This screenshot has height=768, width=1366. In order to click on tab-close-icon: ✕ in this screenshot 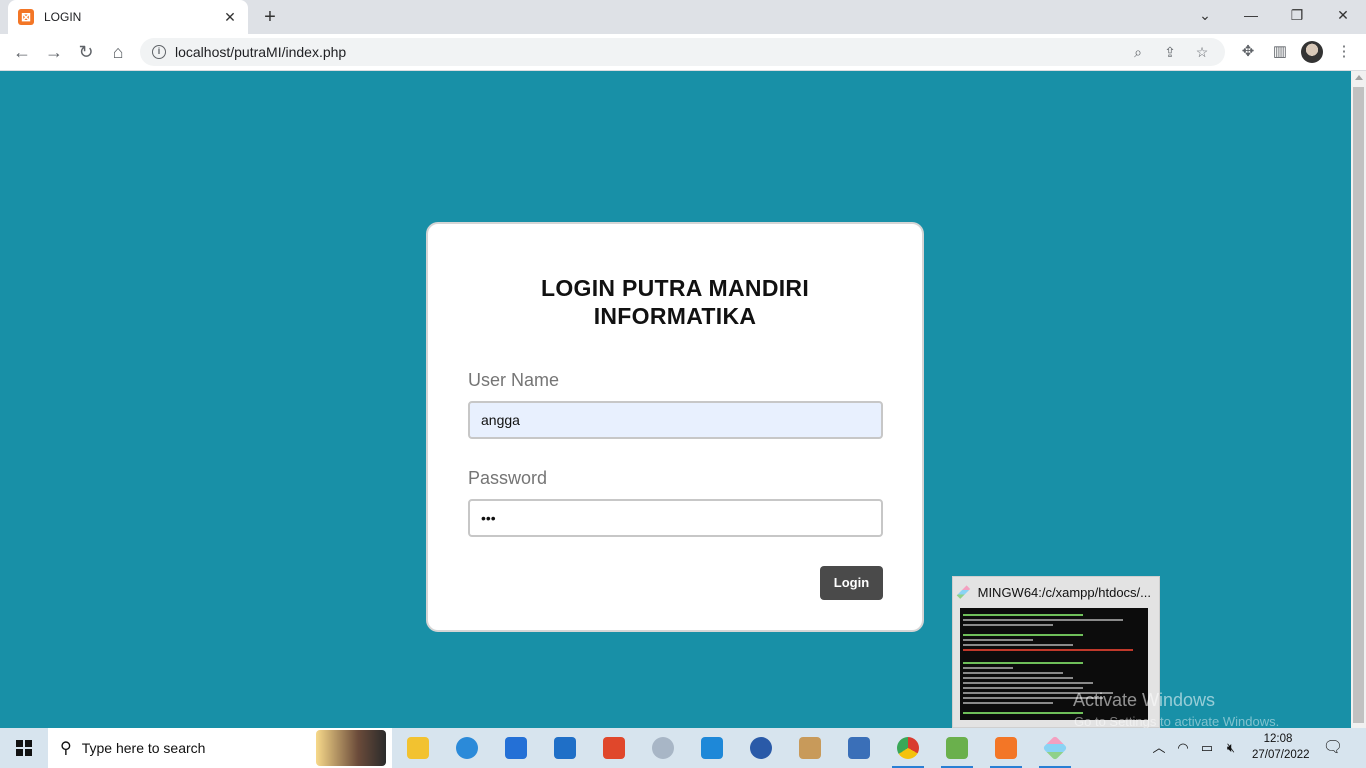, I will do `click(230, 17)`.